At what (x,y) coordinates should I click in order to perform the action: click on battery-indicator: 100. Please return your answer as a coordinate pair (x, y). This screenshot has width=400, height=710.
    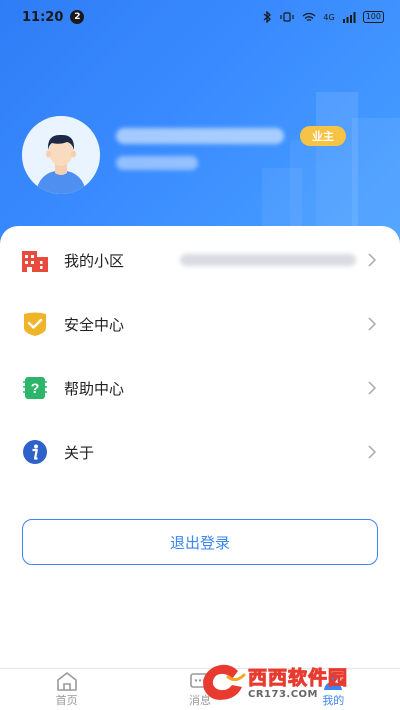
    Looking at the image, I should click on (373, 17).